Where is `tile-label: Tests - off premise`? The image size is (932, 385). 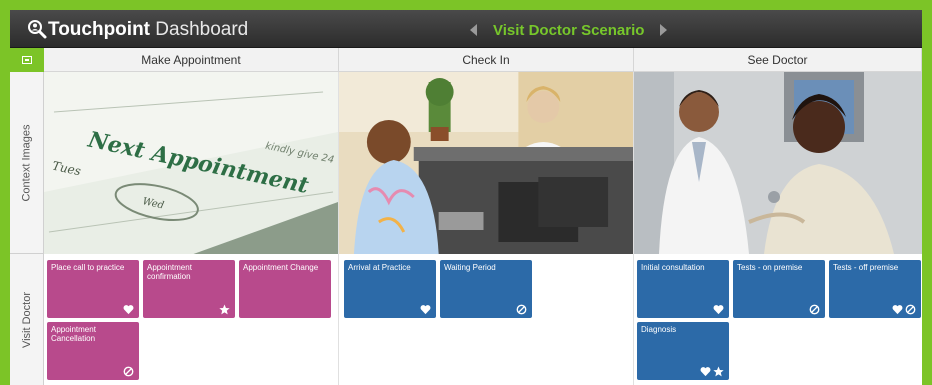
tile-label: Tests - off premise is located at coordinates (866, 267).